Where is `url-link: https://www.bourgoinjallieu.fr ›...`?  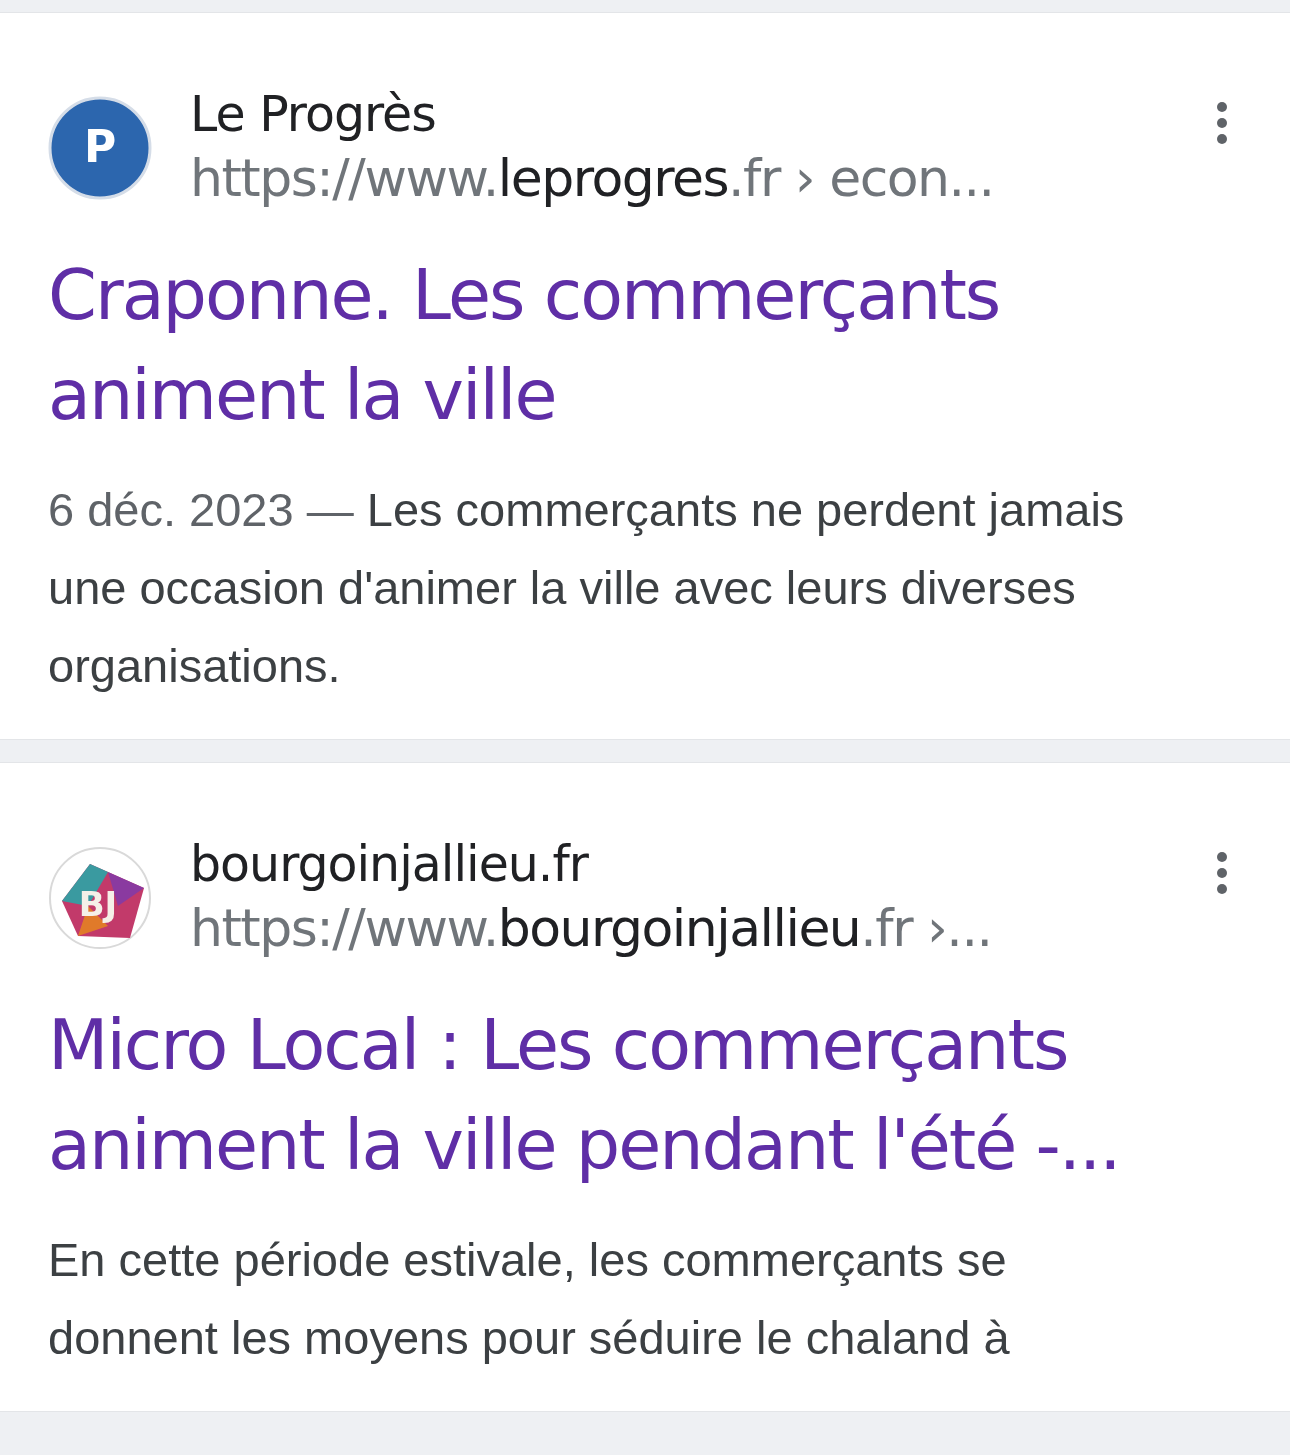
url-link: https://www.bourgoinjallieu.fr ›... is located at coordinates (682, 928).